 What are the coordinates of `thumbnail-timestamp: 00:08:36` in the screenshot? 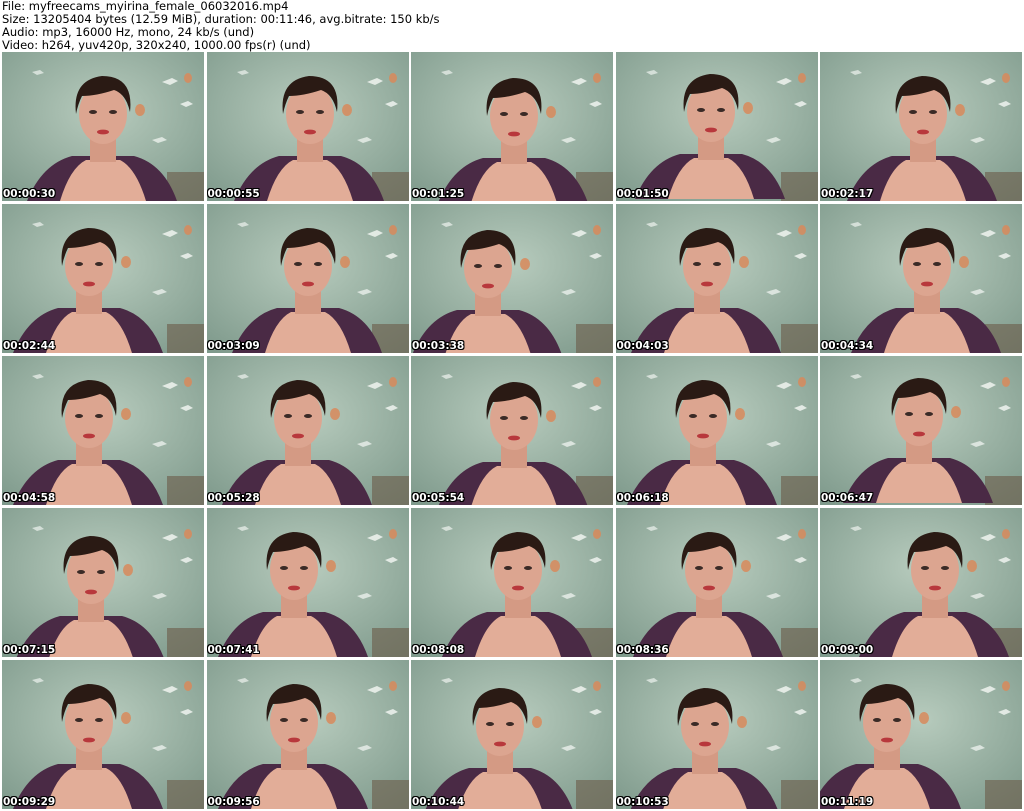 It's located at (642, 650).